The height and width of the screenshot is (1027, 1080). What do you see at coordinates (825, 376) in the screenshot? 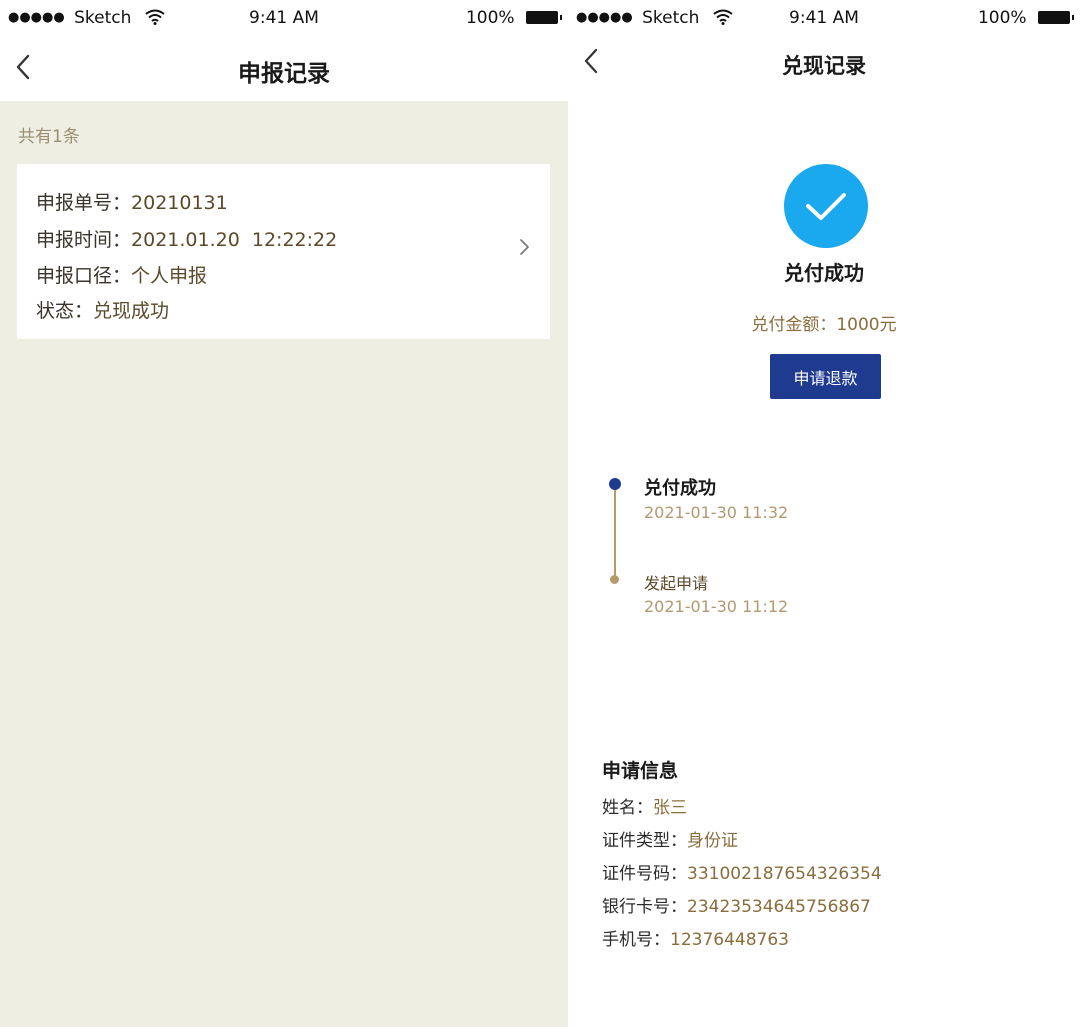
I see `apply-refund-button: 申请退款` at bounding box center [825, 376].